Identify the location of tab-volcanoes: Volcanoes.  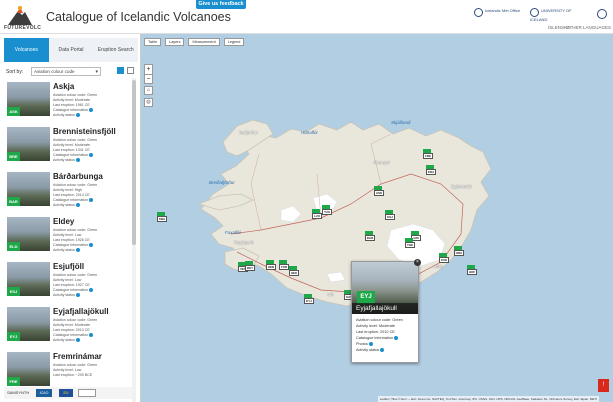
(26, 50).